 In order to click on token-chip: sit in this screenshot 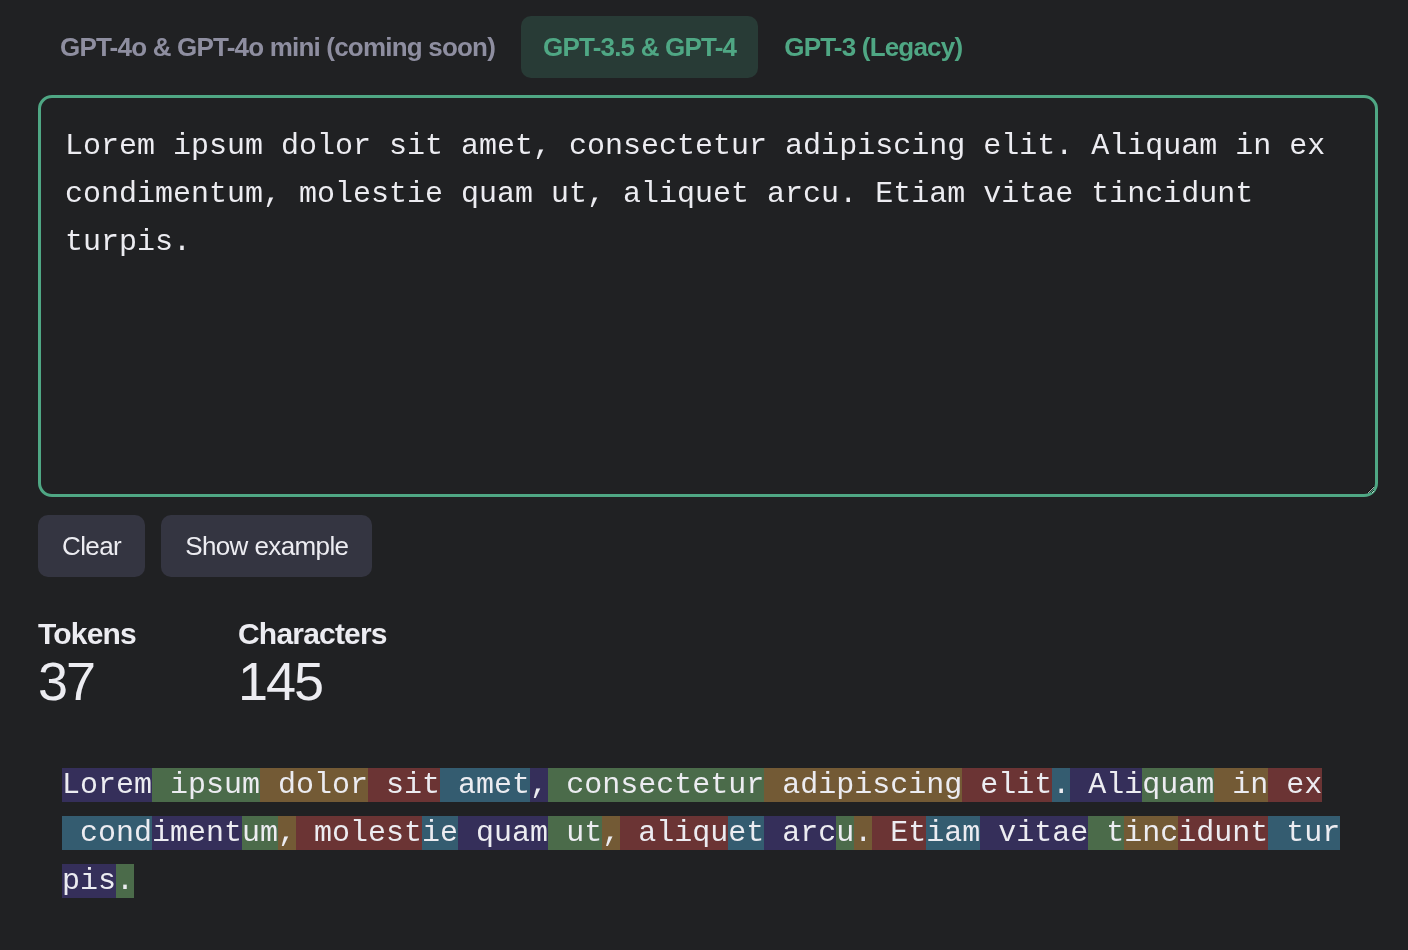, I will do `click(404, 785)`.